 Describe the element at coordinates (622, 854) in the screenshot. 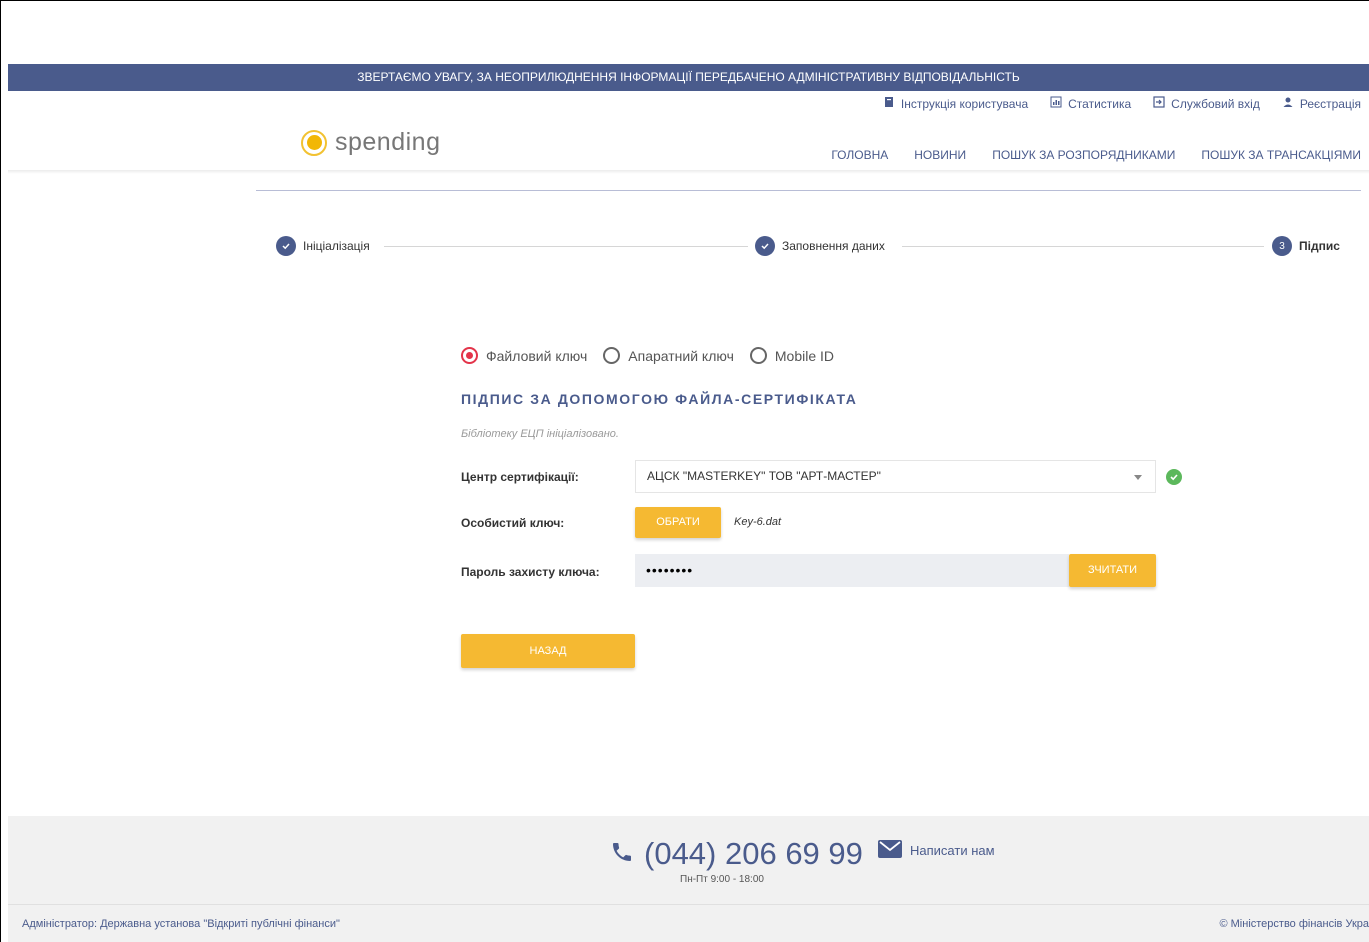

I see `phone-icon` at that location.